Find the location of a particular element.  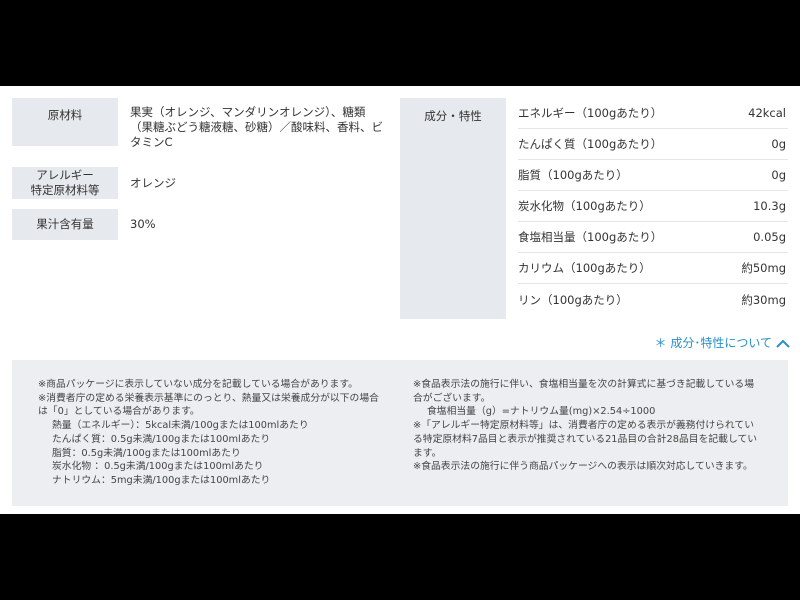

toggle-label: ＊ 成分･特性について is located at coordinates (713, 343).